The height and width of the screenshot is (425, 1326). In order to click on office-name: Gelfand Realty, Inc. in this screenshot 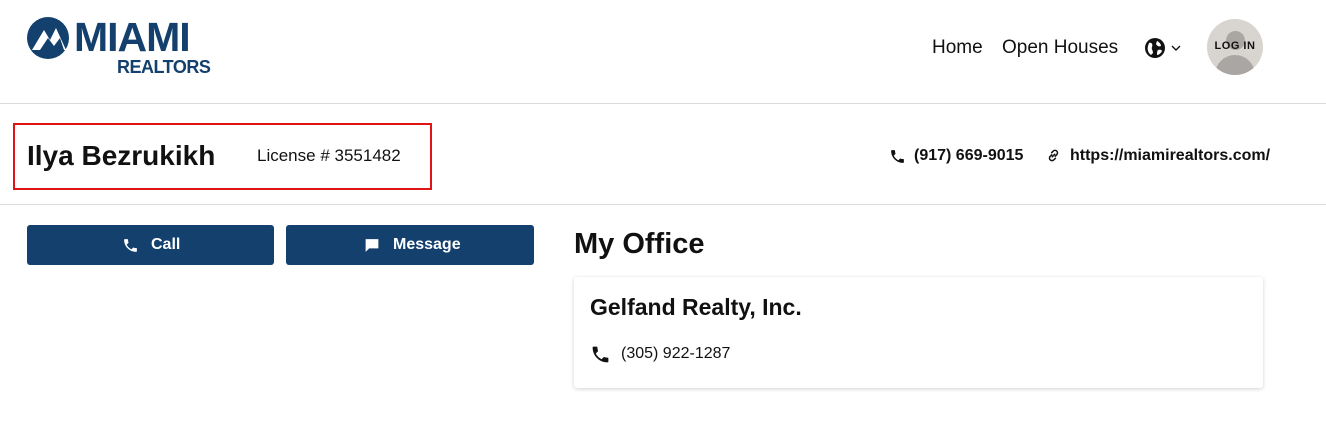, I will do `click(696, 307)`.